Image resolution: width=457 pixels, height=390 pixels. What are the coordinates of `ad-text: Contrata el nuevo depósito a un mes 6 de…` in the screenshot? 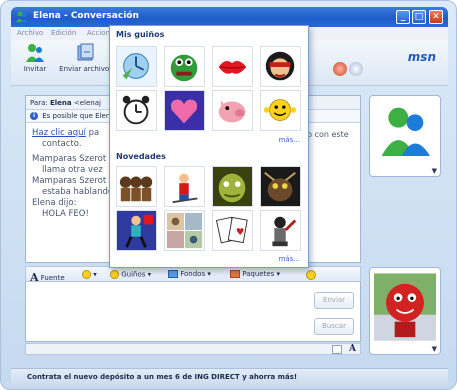 It's located at (162, 377).